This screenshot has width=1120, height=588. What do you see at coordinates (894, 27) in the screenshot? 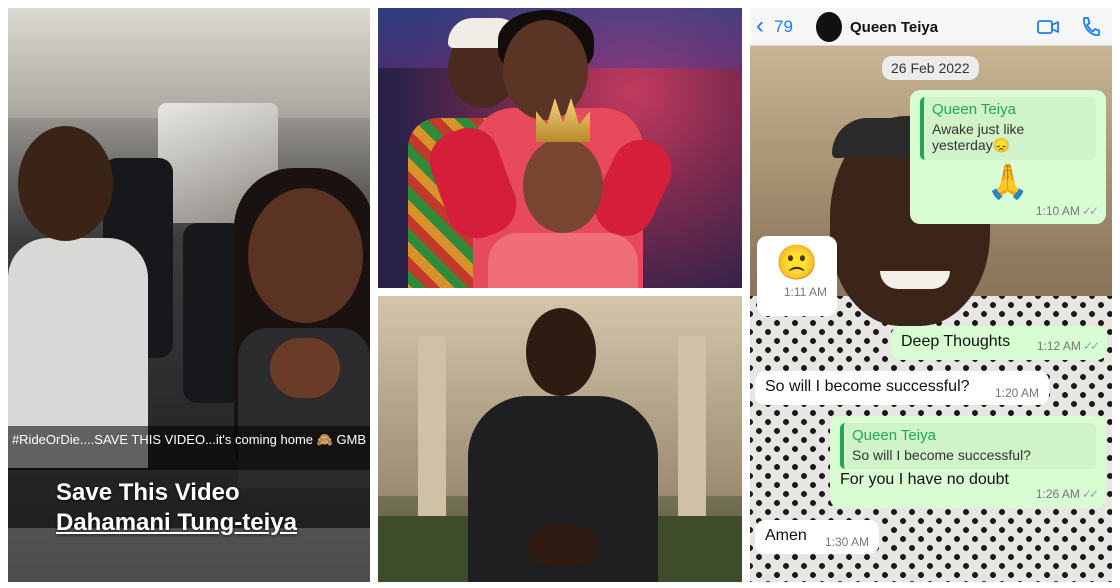
I see `contact-name: Queen Teiya` at bounding box center [894, 27].